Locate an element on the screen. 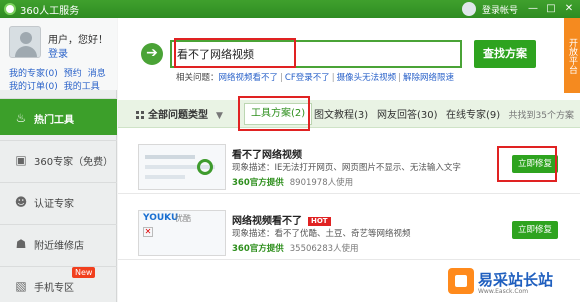  tab-tutorials: 图文教程(3) is located at coordinates (341, 113).